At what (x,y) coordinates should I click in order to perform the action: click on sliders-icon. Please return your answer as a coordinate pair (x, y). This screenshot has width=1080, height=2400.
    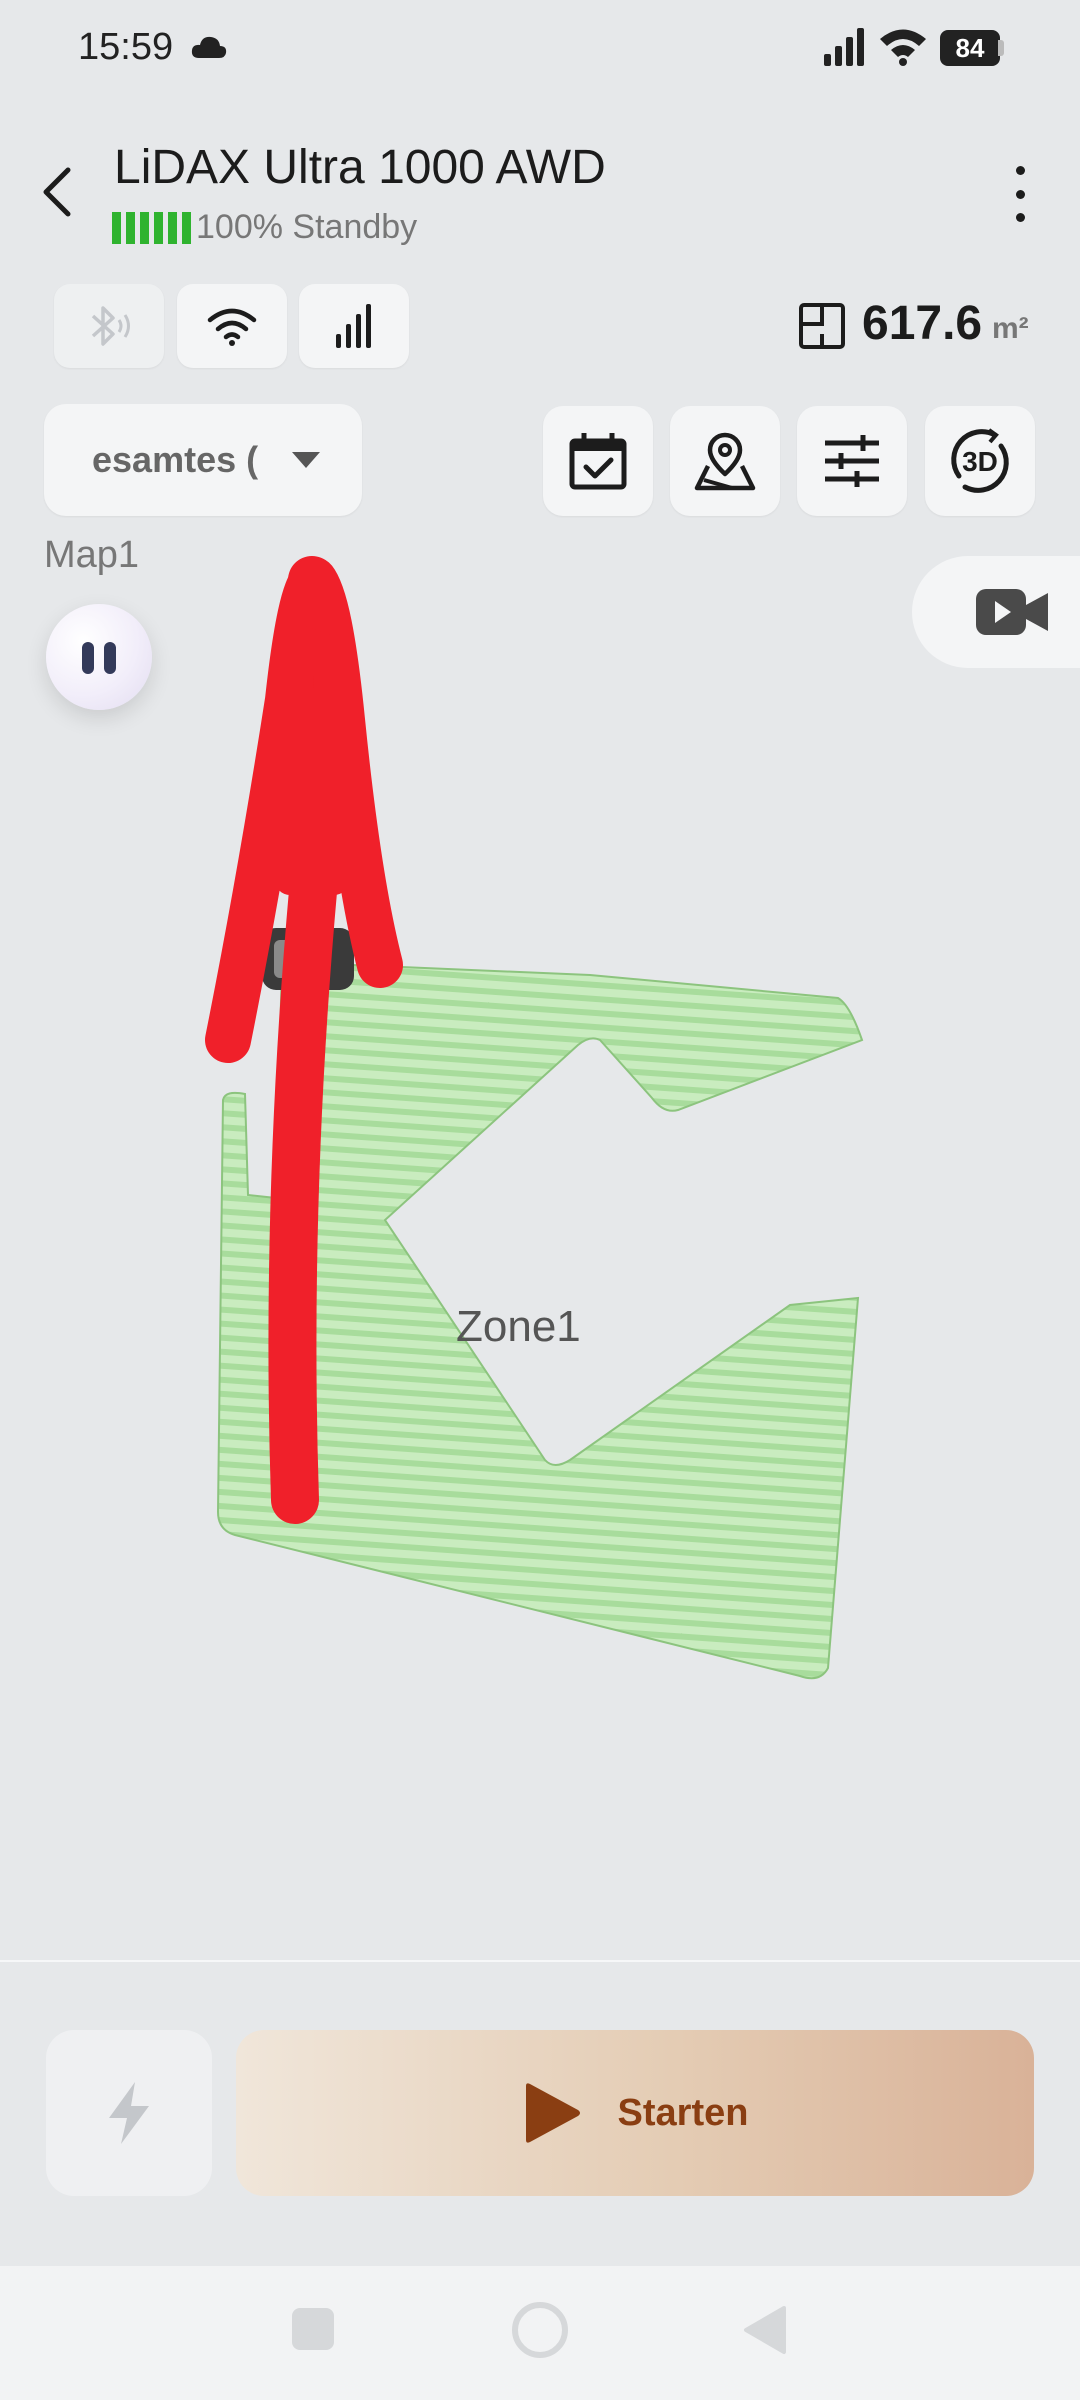
    Looking at the image, I should click on (852, 461).